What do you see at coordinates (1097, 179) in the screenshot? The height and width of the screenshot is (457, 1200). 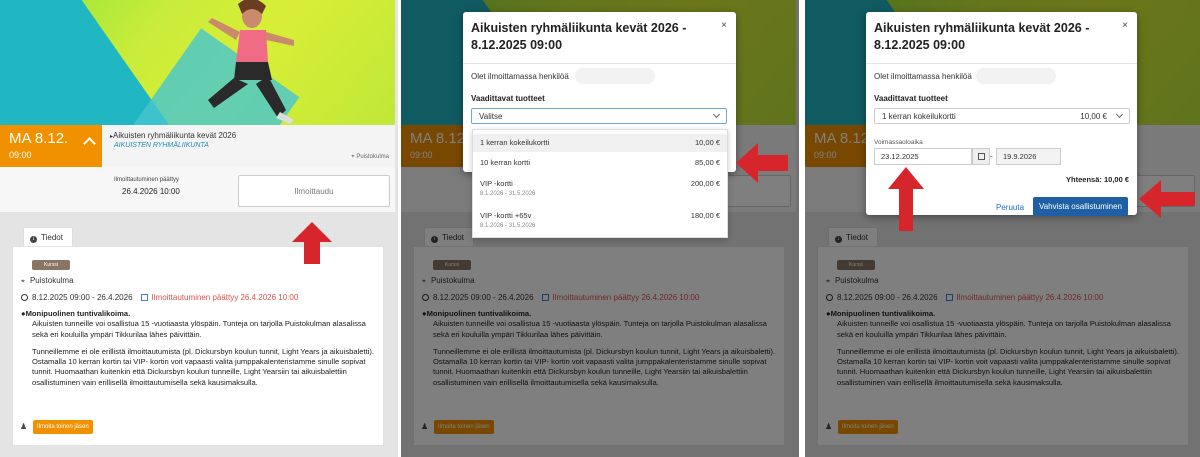 I see `total-price: Yhteensä: 10,00 €` at bounding box center [1097, 179].